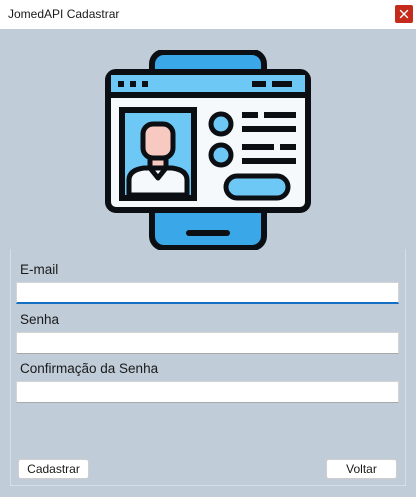 This screenshot has height=497, width=416. I want to click on password-label: Senha, so click(40, 319).